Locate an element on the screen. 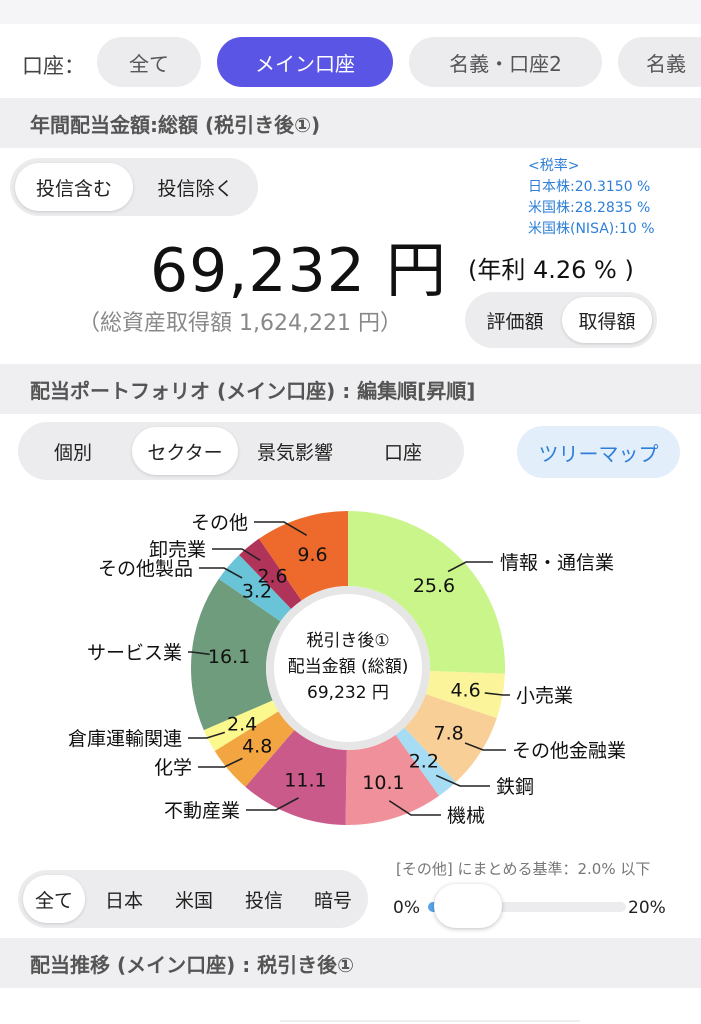  tax-rate-us: 米国株:28.2835 % is located at coordinates (589, 208).